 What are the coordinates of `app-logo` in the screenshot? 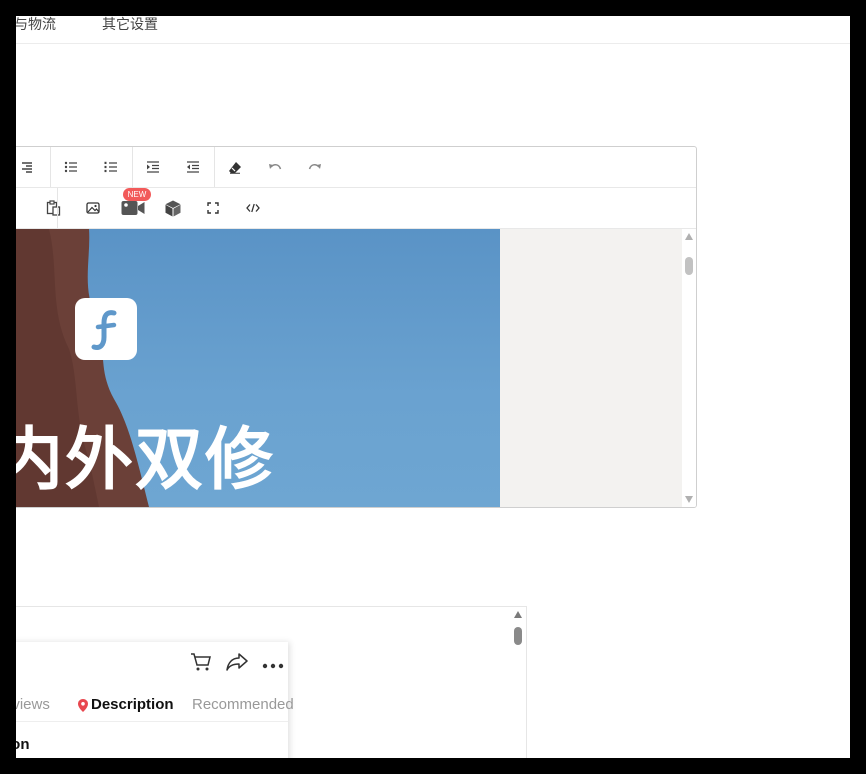 It's located at (106, 329).